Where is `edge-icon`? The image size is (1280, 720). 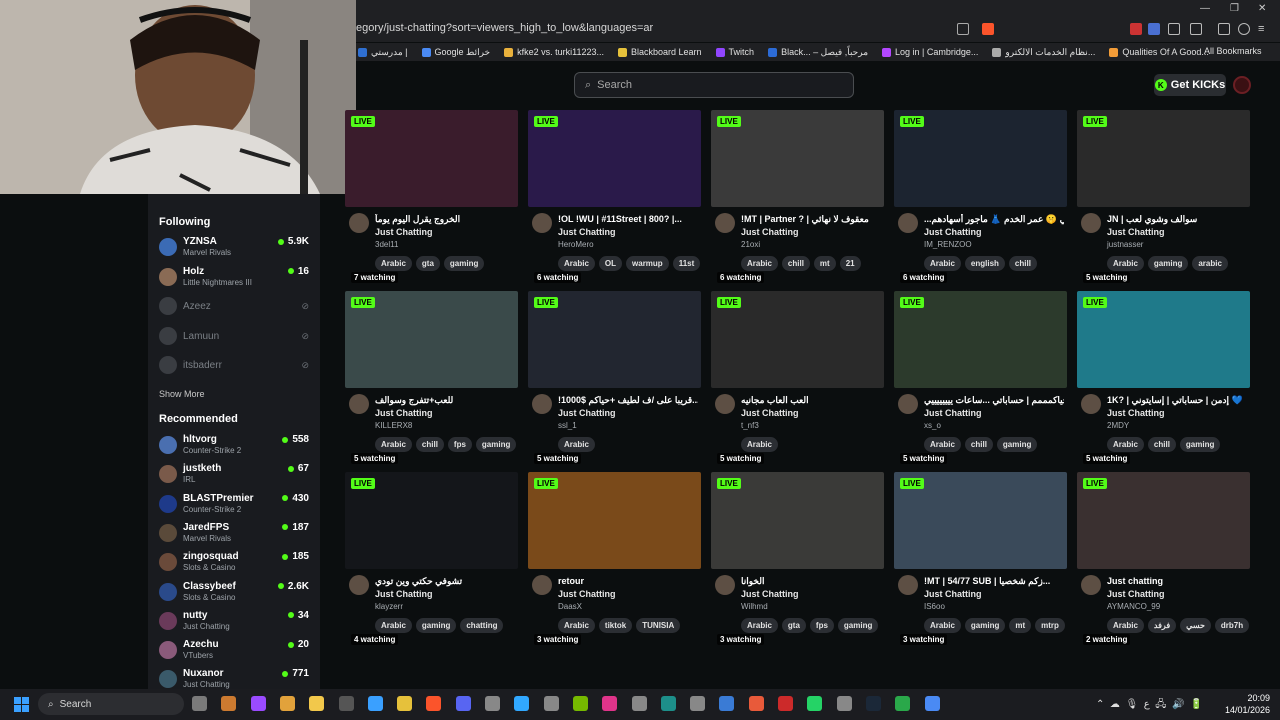 edge-icon is located at coordinates (668, 703).